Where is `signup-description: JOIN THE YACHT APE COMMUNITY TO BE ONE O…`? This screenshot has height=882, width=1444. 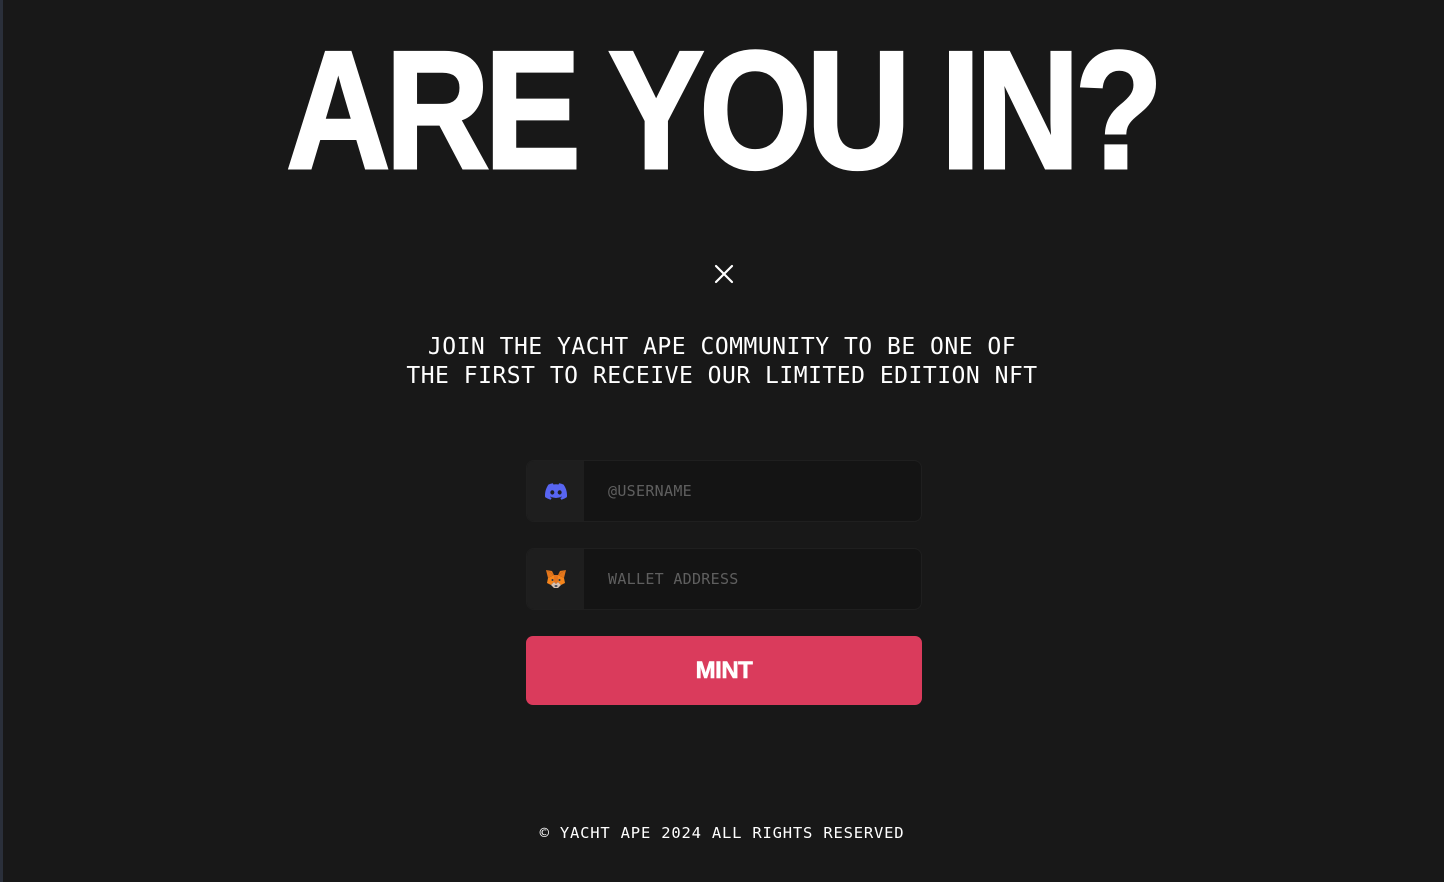 signup-description: JOIN THE YACHT APE COMMUNITY TO BE ONE O… is located at coordinates (722, 361).